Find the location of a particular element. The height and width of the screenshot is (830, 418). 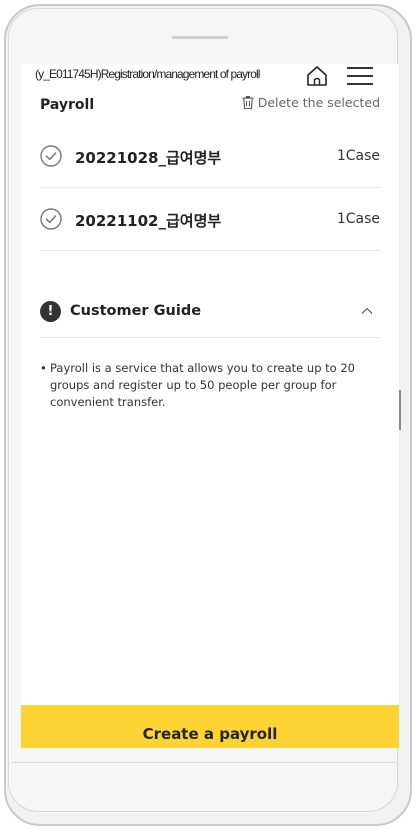

home-icon is located at coordinates (317, 76).